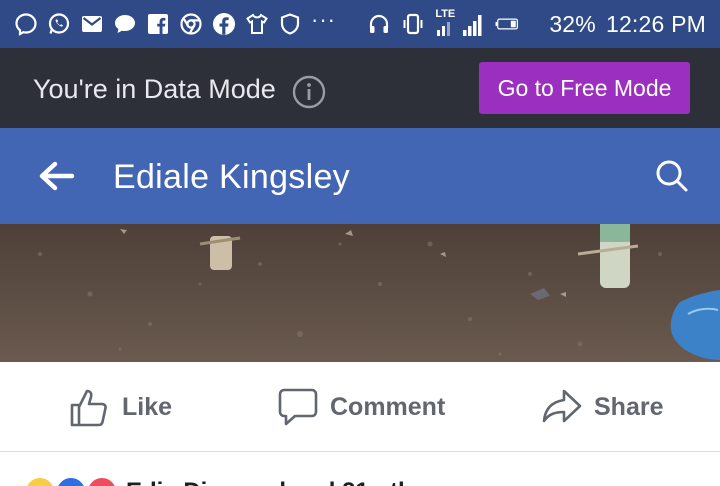  Describe the element at coordinates (26, 24) in the screenshot. I see `messenger-icon` at that location.